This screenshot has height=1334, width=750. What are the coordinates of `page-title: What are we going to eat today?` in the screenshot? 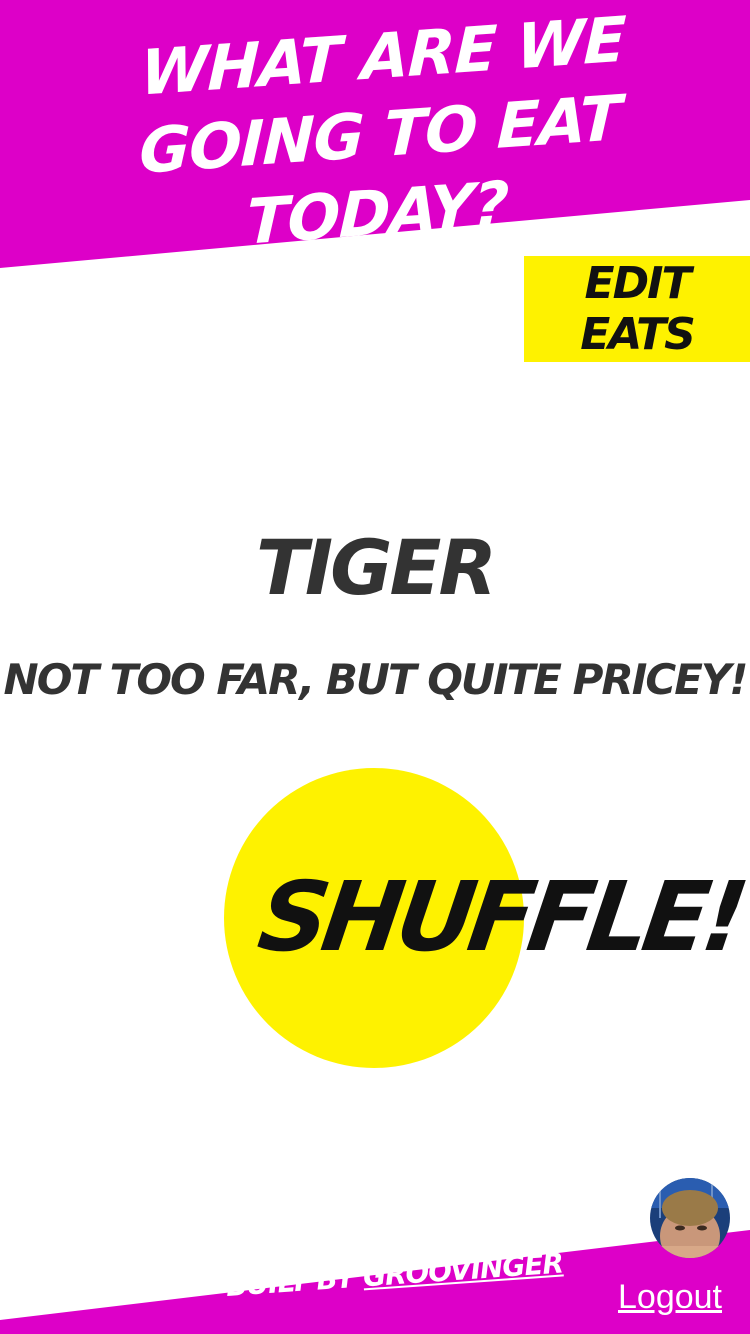 It's located at (382, 130).